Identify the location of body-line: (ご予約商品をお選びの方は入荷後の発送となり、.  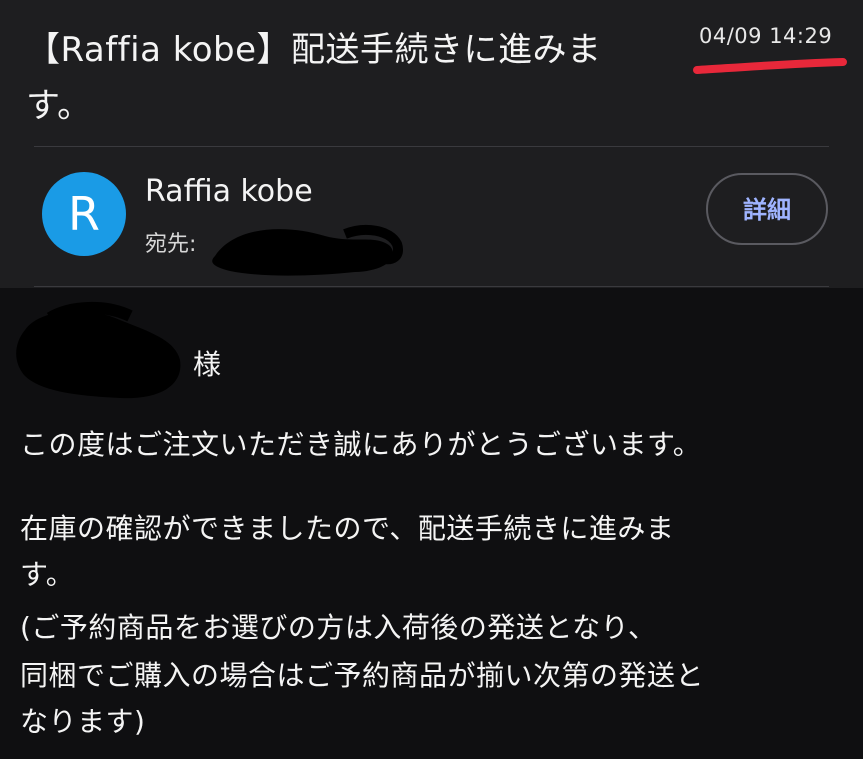
(338, 627).